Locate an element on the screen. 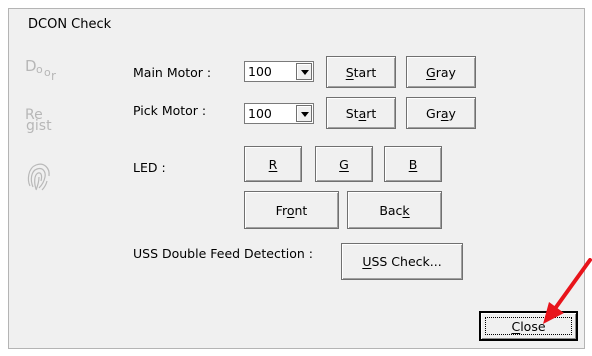 The image size is (592, 356). led-back-button: Back is located at coordinates (394, 210).